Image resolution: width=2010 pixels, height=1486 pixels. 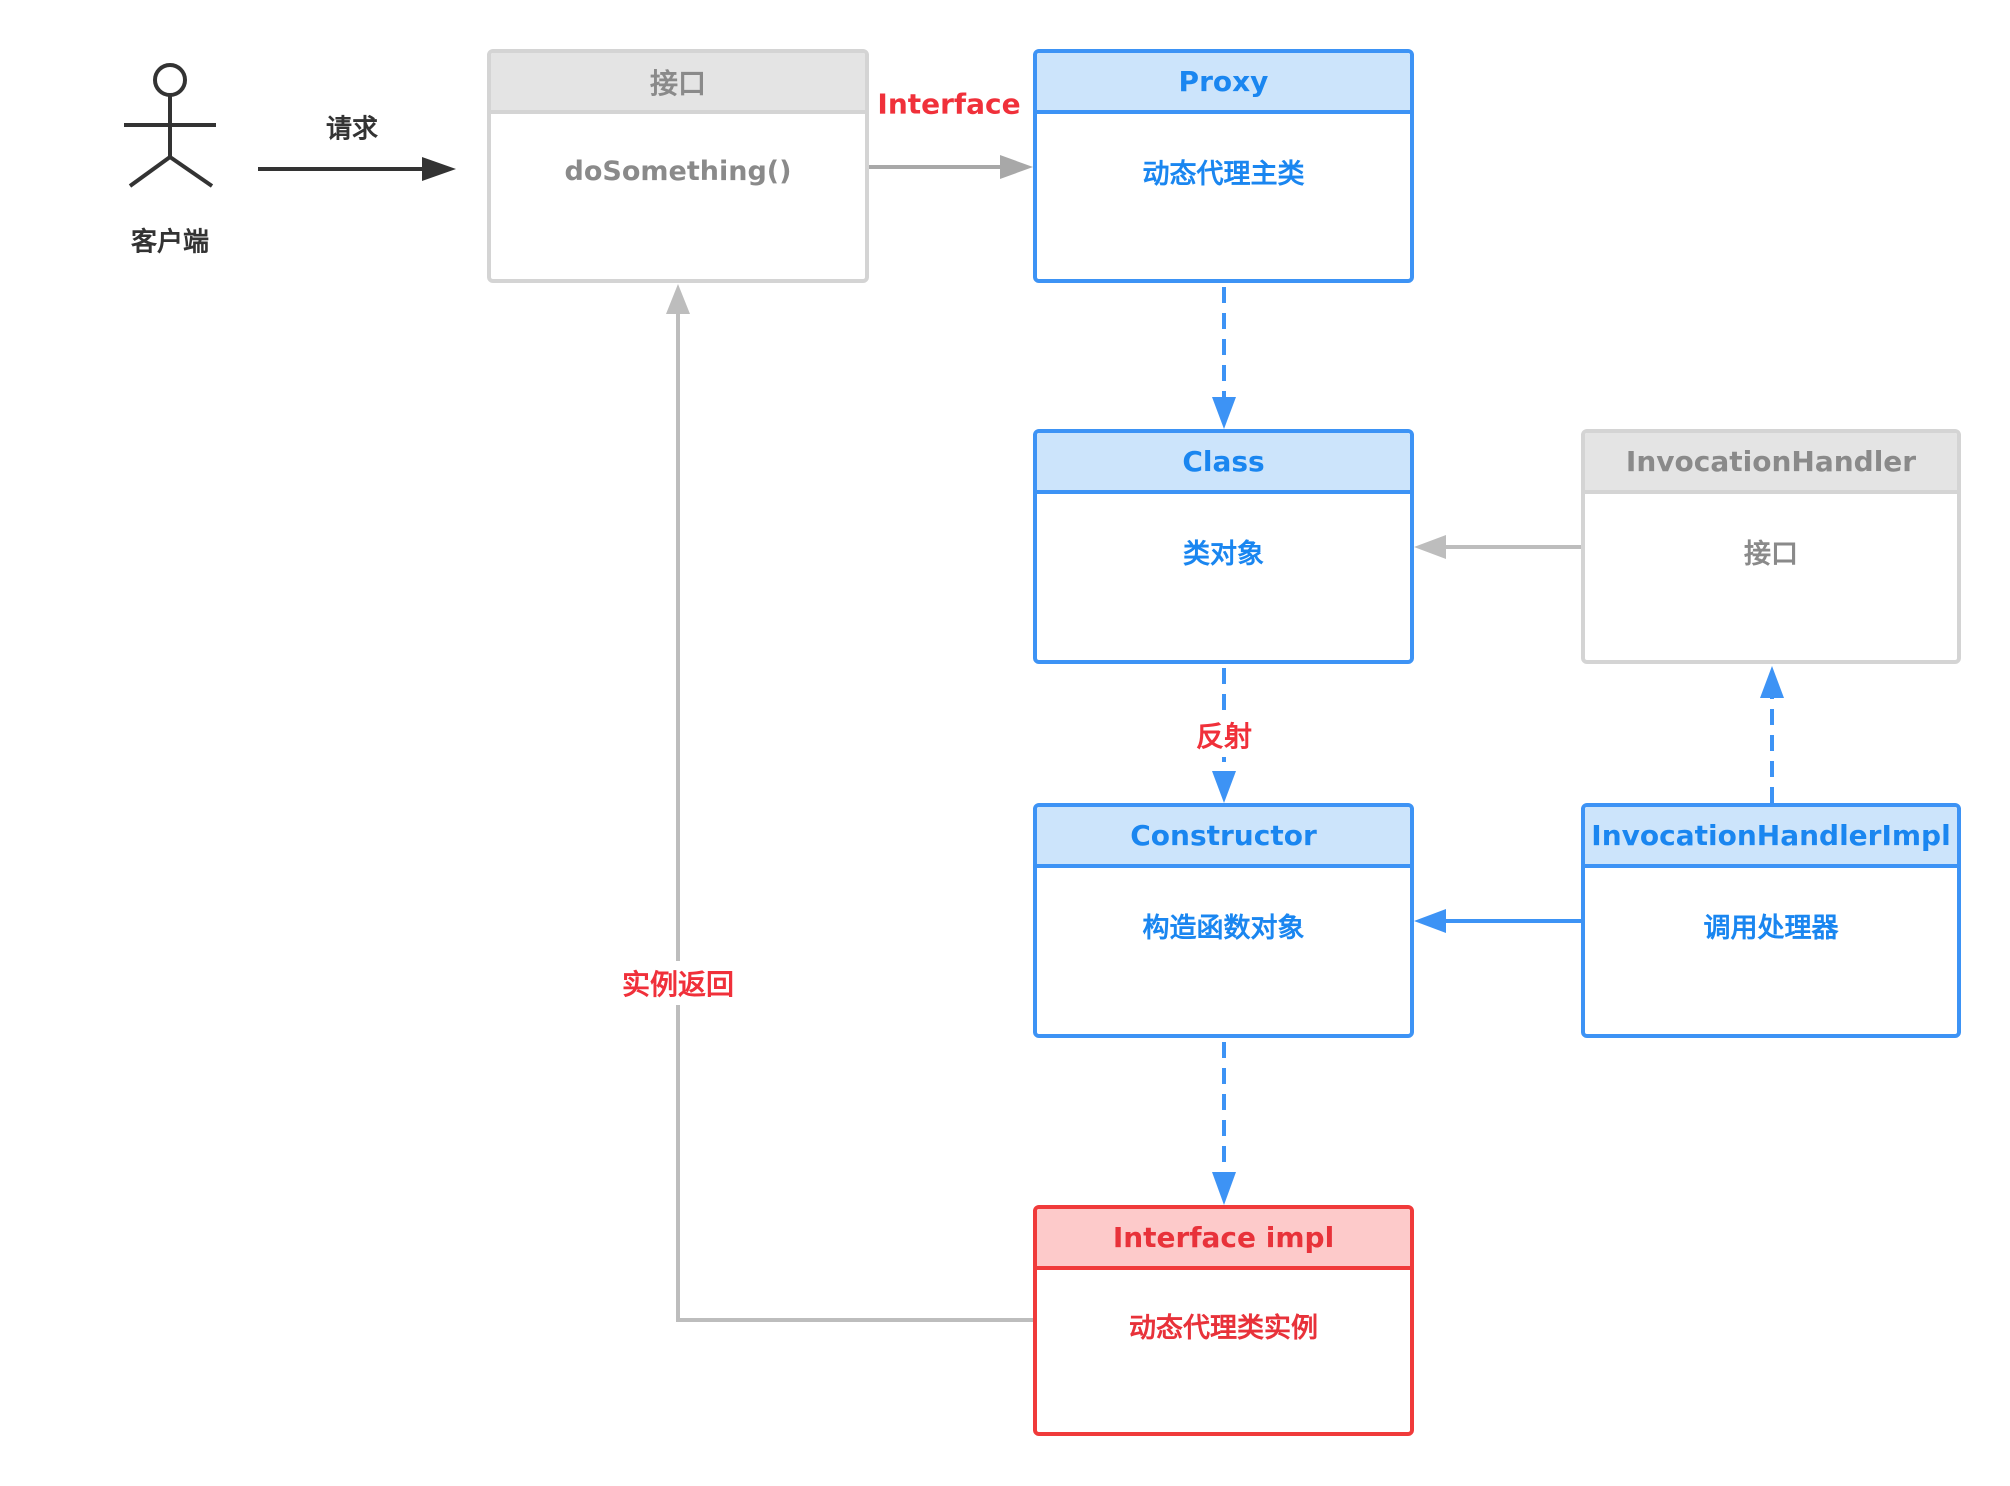 What do you see at coordinates (949, 104) in the screenshot?
I see `interface-edge-label: Interface` at bounding box center [949, 104].